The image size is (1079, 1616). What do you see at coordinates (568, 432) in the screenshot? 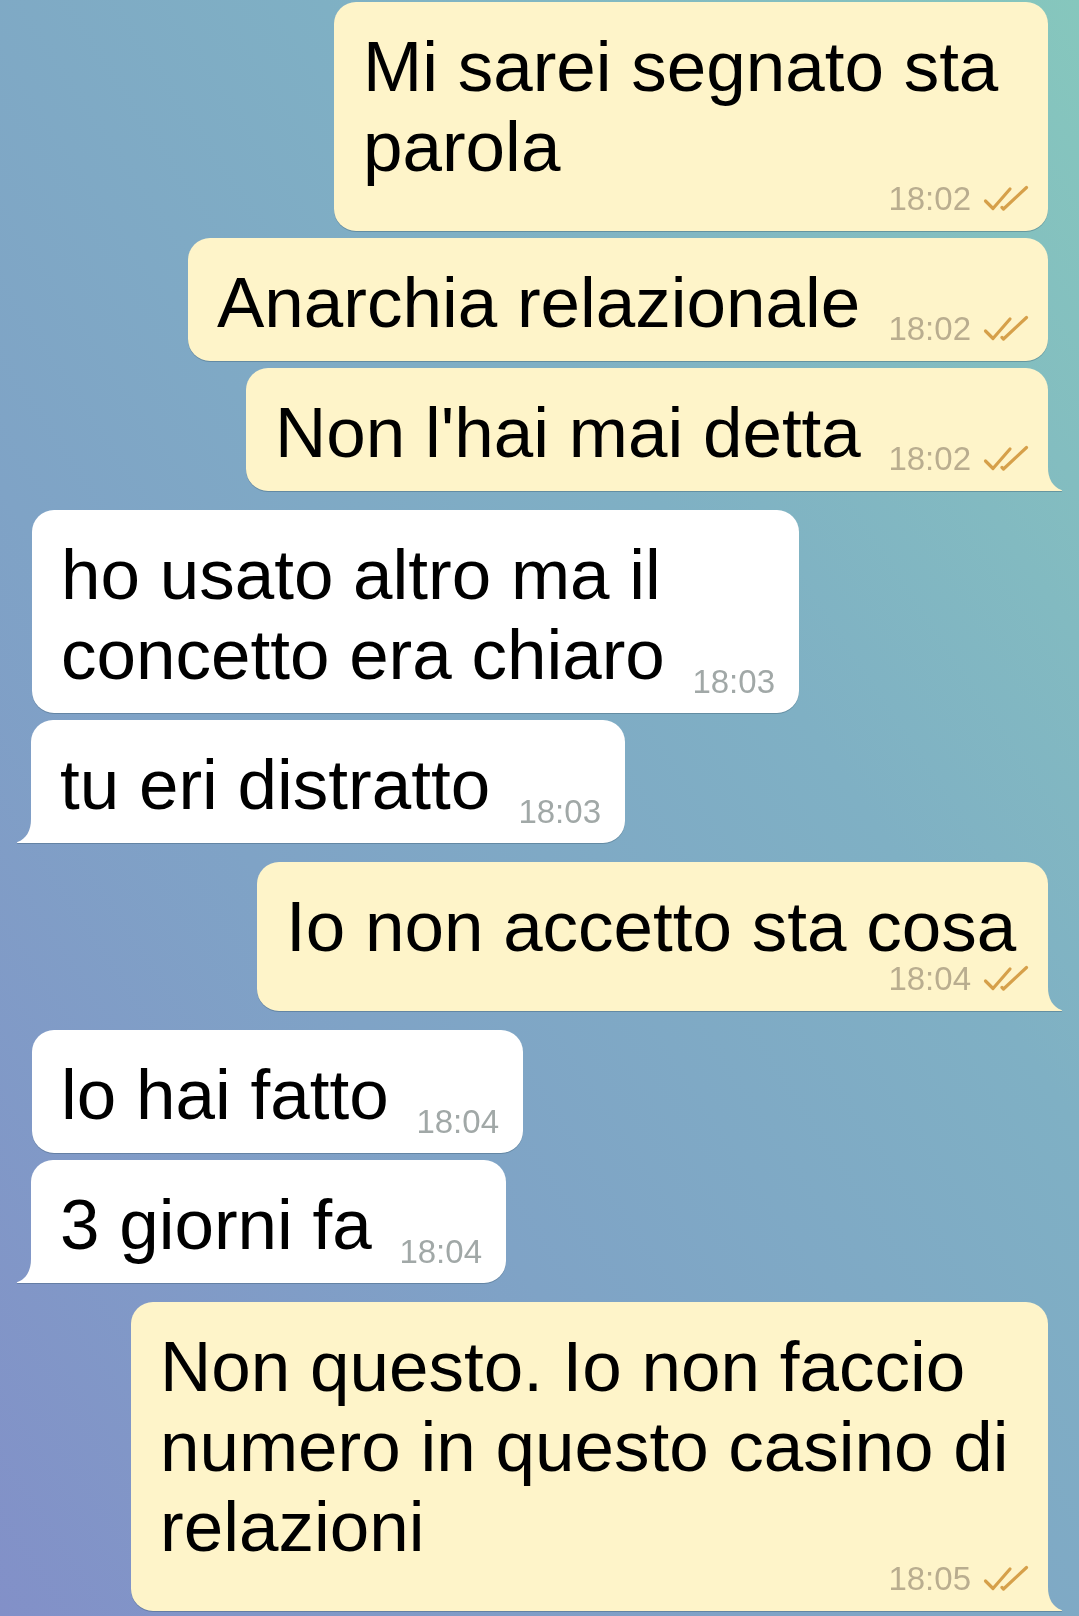
I see `message-text: Non l'hai mai detta` at bounding box center [568, 432].